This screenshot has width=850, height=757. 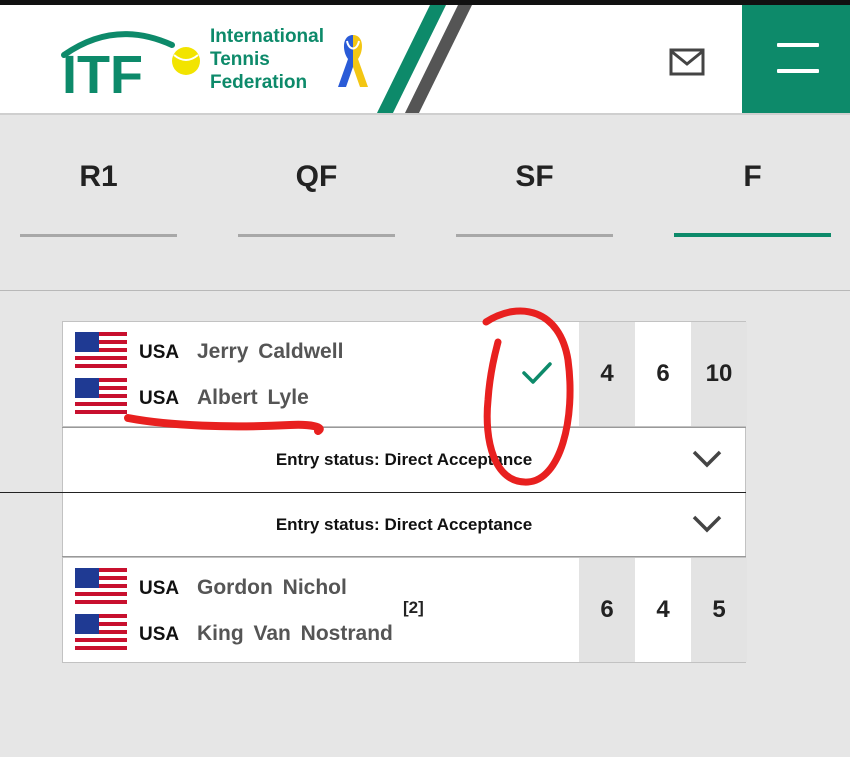 What do you see at coordinates (534, 235) in the screenshot?
I see `tab-underline-sf` at bounding box center [534, 235].